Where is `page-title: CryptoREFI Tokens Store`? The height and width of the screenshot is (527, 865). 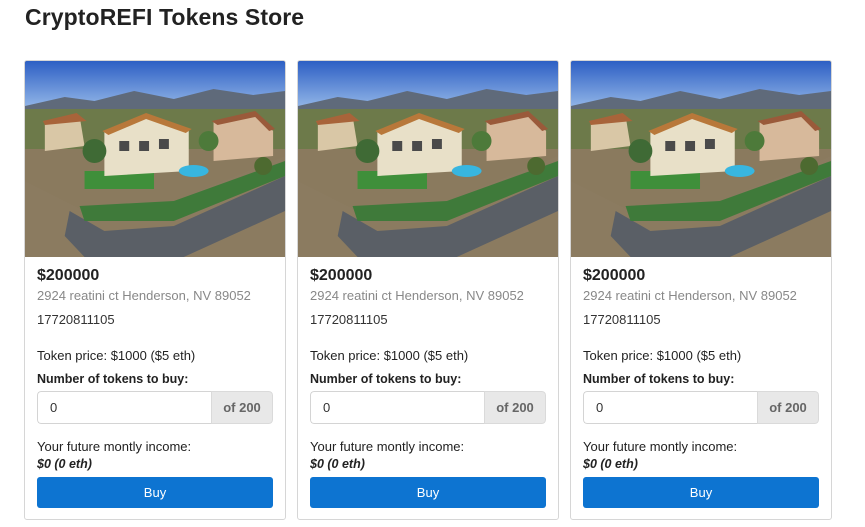
page-title: CryptoREFI Tokens Store is located at coordinates (165, 17).